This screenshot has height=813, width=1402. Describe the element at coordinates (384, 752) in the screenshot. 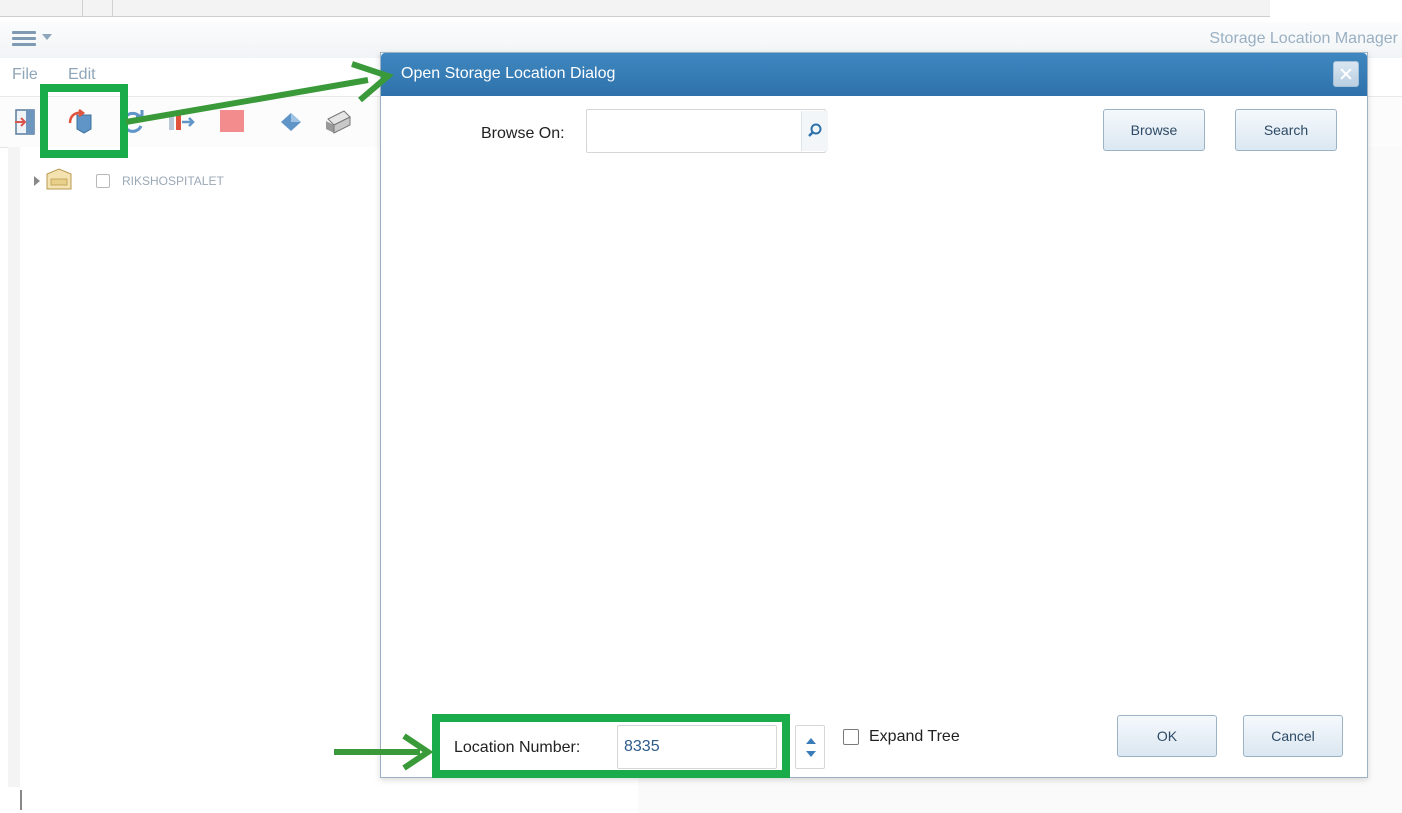

I see `annotation-arrow-to-location-number` at that location.